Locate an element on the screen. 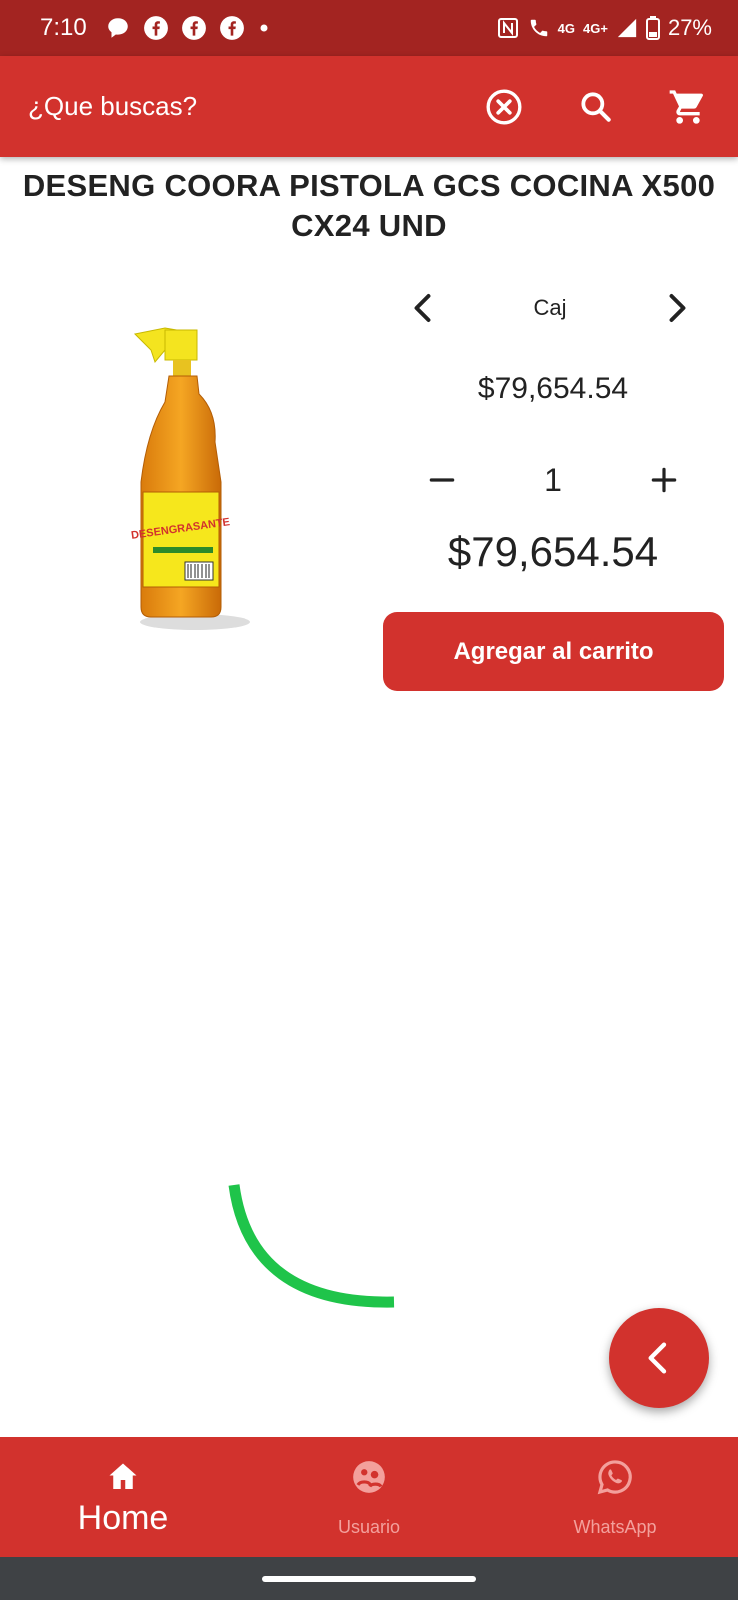 The height and width of the screenshot is (1600, 738). system-navigation-bar is located at coordinates (369, 1578).